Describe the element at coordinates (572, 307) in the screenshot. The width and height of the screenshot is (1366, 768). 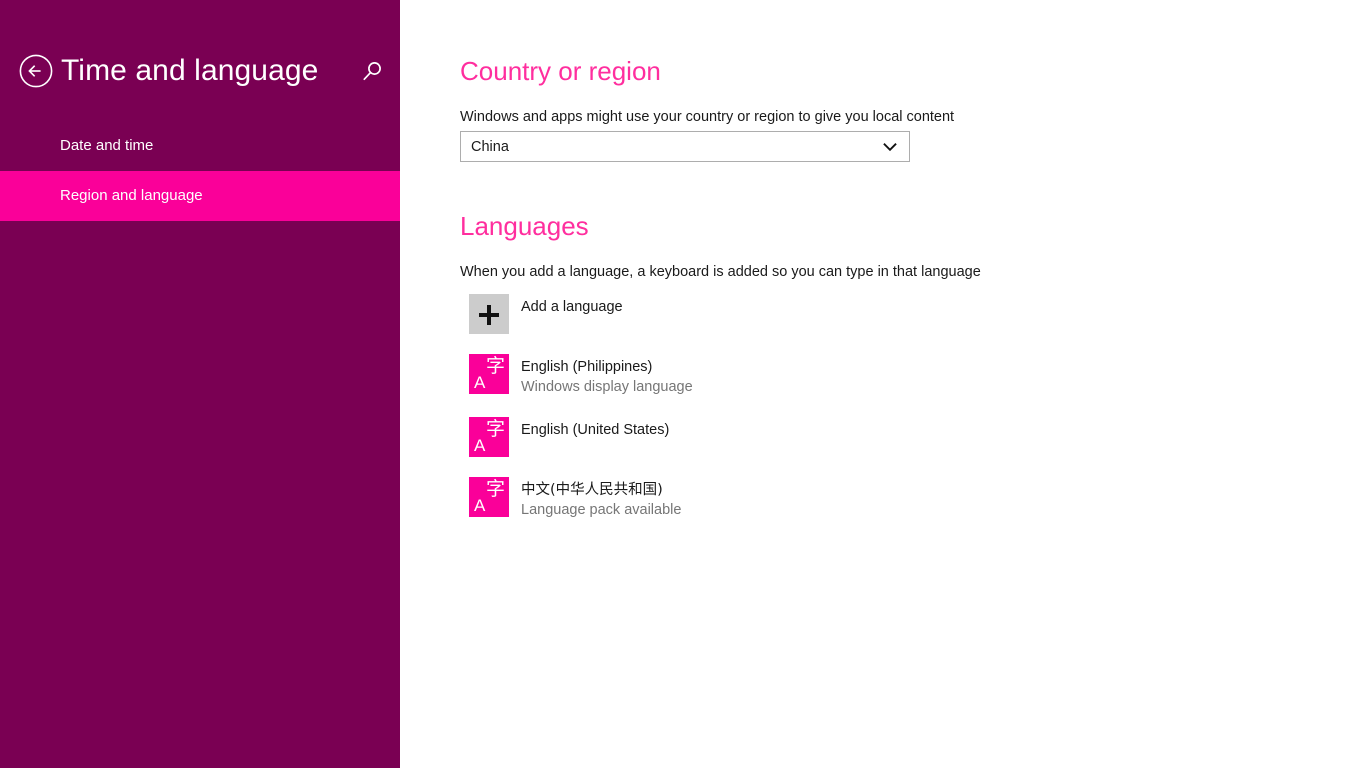
I see `add-a-language-label: Add a language` at that location.